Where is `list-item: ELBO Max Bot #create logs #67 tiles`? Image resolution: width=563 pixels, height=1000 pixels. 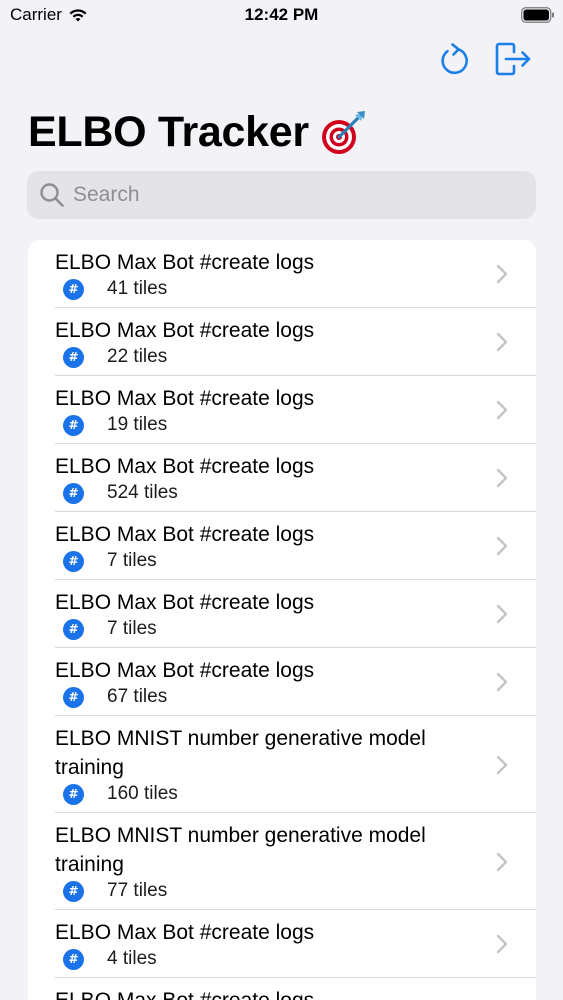 list-item: ELBO Max Bot #create logs #67 tiles is located at coordinates (282, 682).